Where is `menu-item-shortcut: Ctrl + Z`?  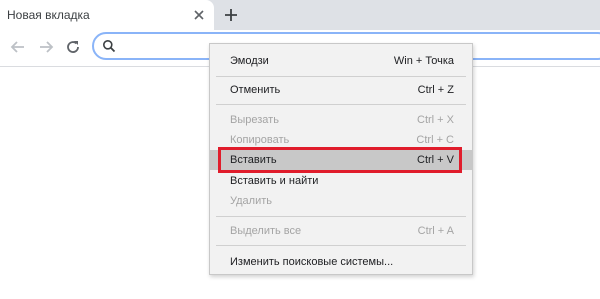
menu-item-shortcut: Ctrl + Z is located at coordinates (435, 90).